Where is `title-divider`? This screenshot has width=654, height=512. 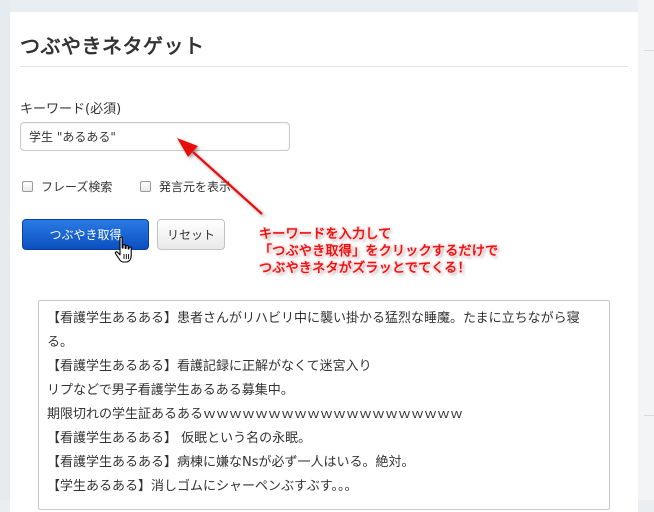
title-divider is located at coordinates (324, 66).